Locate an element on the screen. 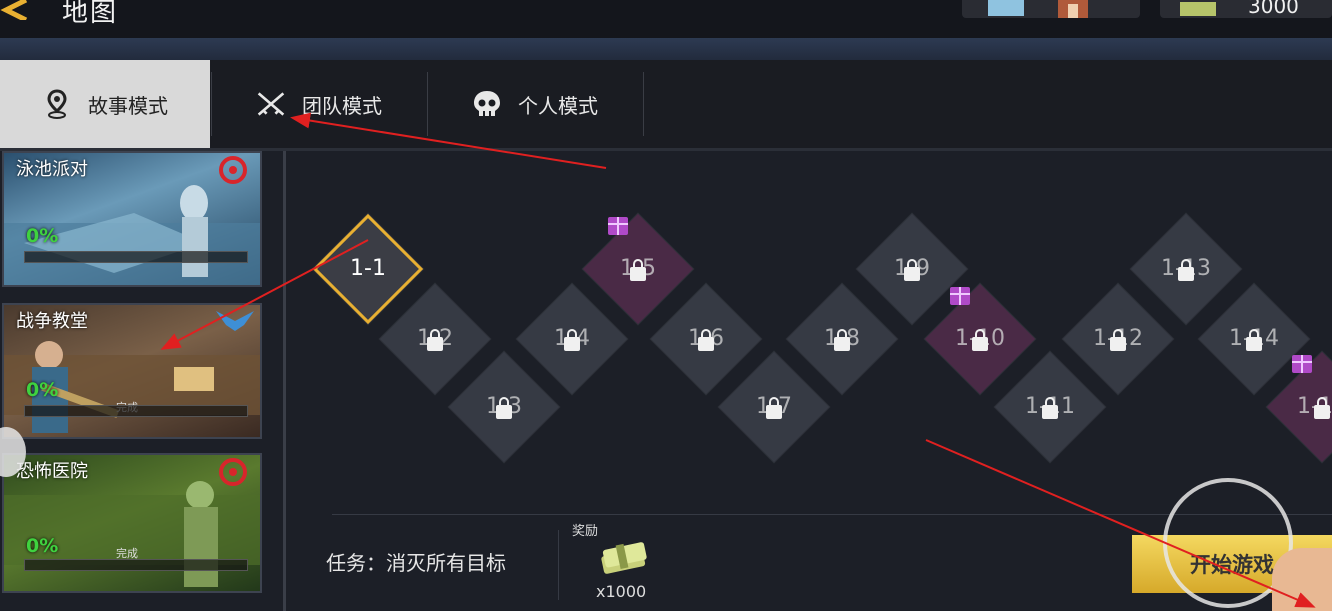  card-icon is located at coordinates (1006, 8).